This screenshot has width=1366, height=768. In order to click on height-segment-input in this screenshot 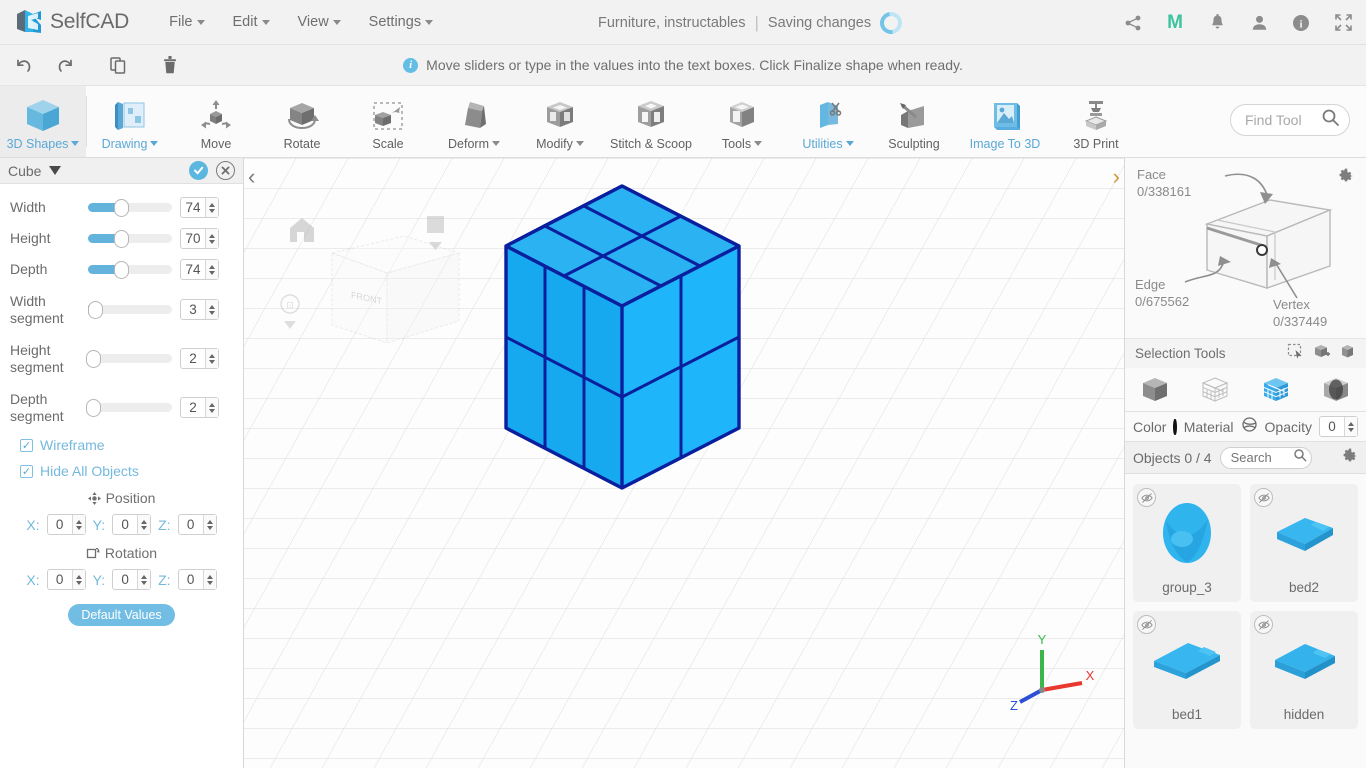, I will do `click(193, 358)`.